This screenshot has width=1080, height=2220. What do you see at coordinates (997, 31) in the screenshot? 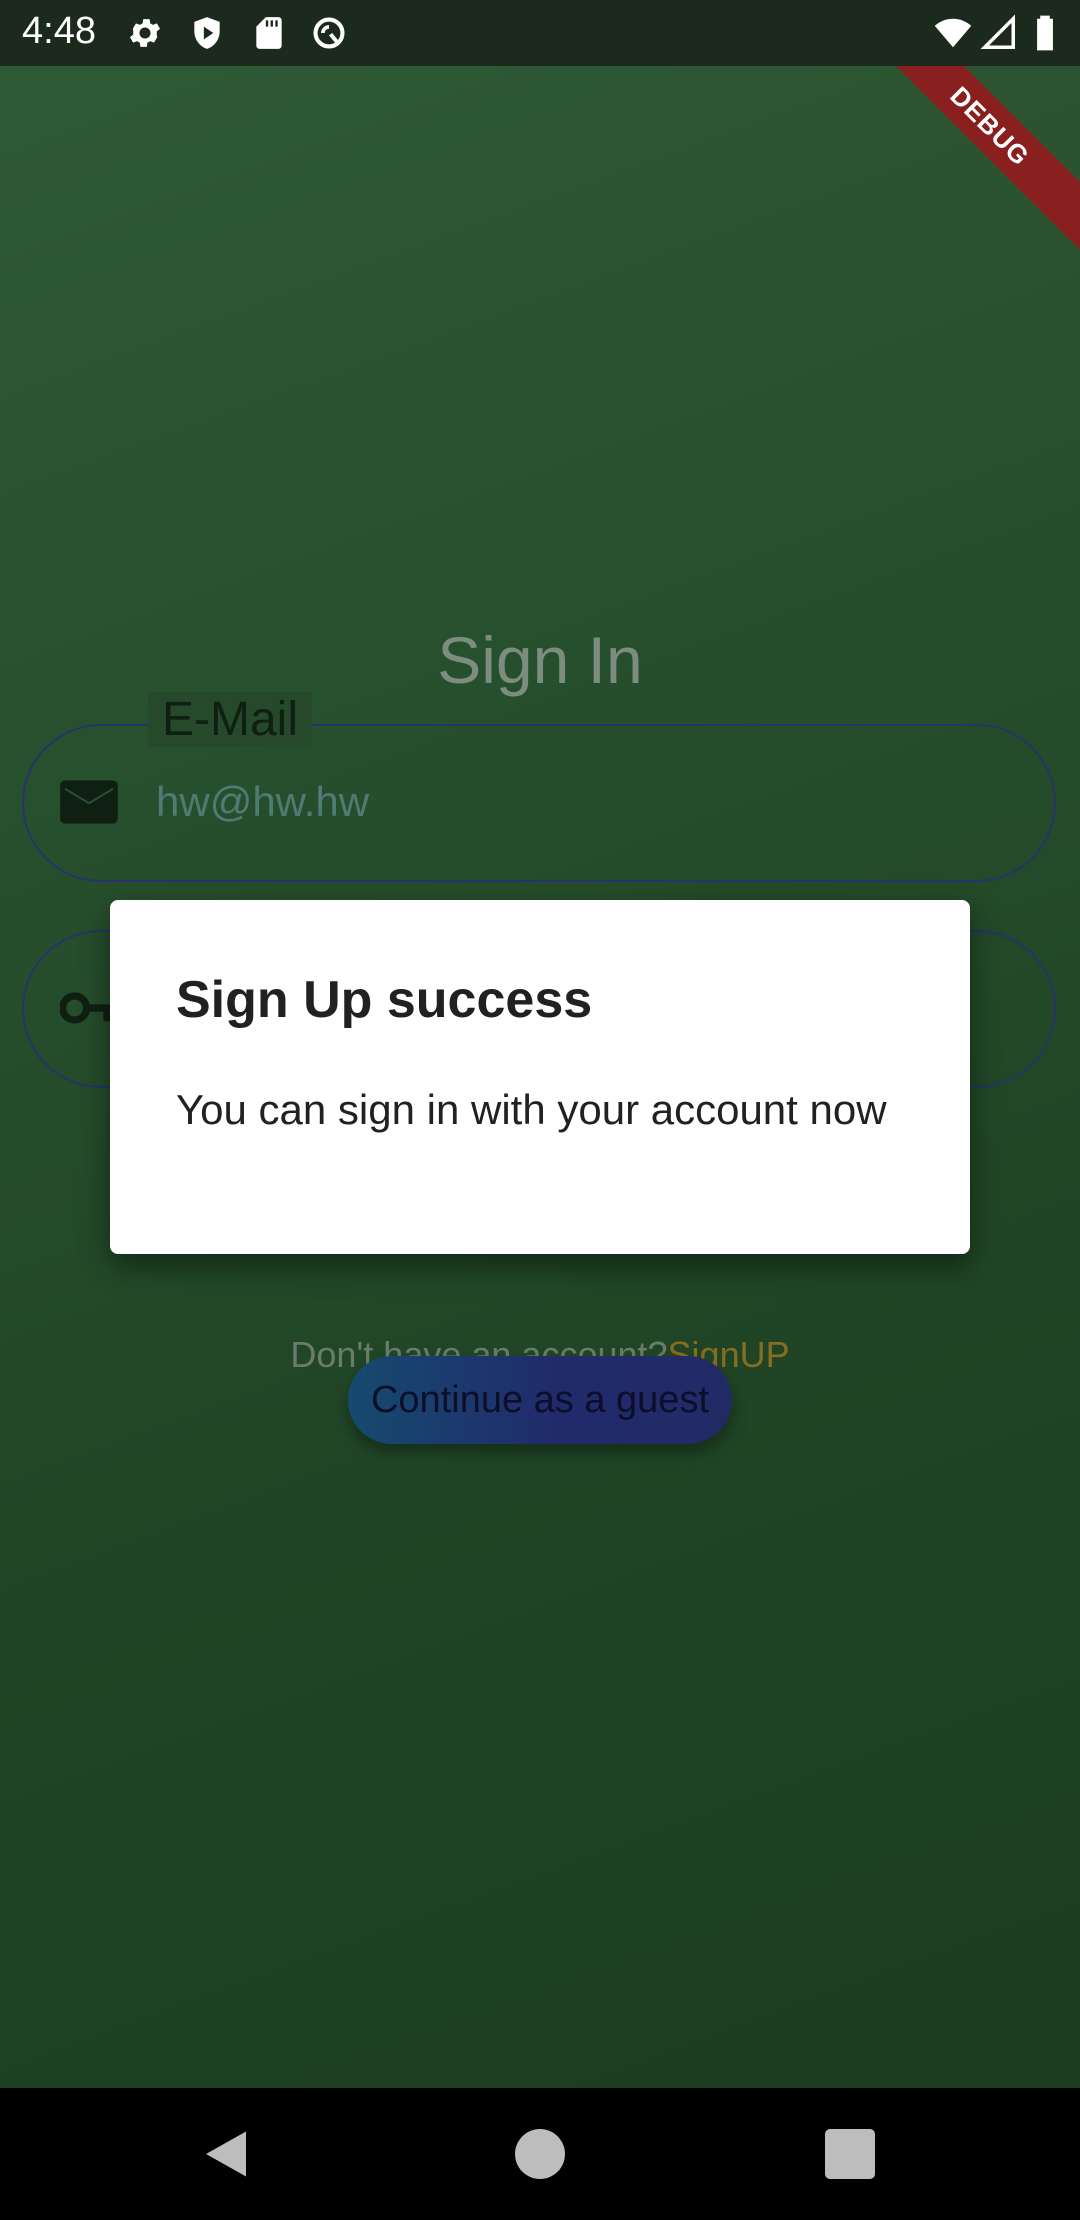
I see `signal-icon` at bounding box center [997, 31].